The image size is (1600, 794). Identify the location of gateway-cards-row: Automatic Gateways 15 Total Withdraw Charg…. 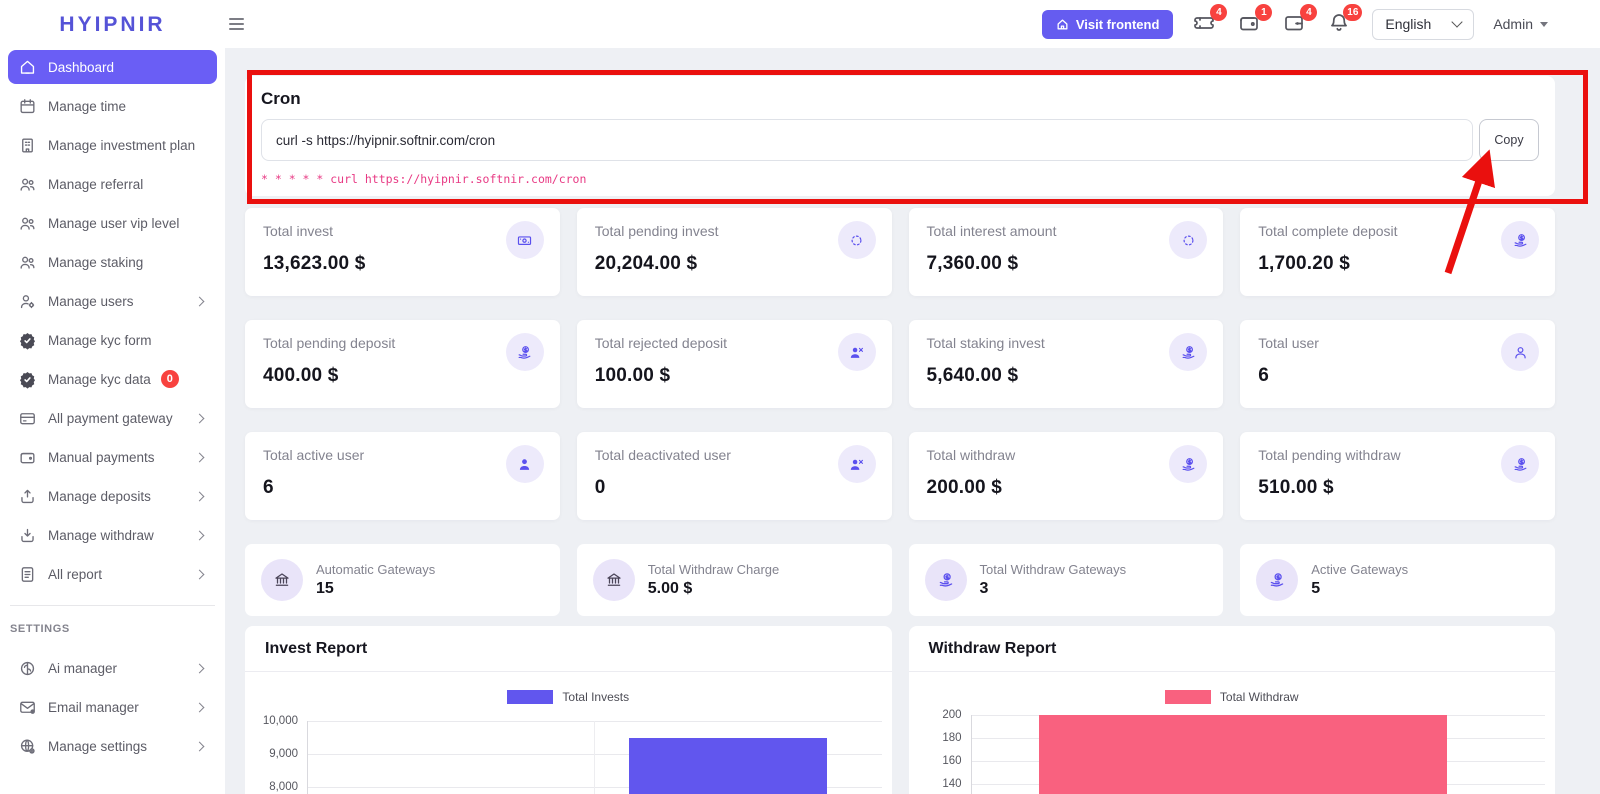
(900, 580).